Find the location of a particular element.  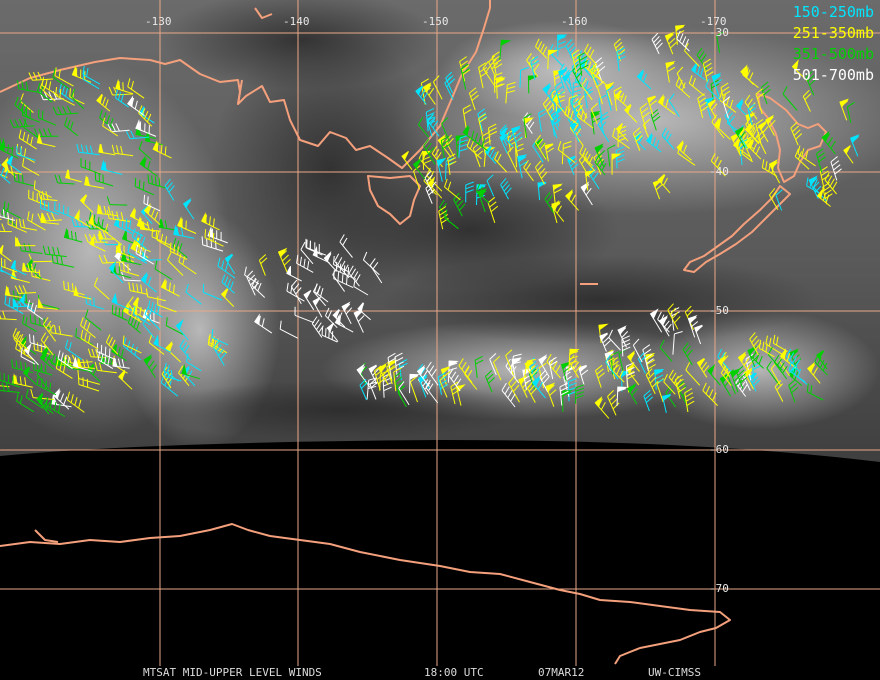

date-label: 07MAR12 is located at coordinates (561, 672).